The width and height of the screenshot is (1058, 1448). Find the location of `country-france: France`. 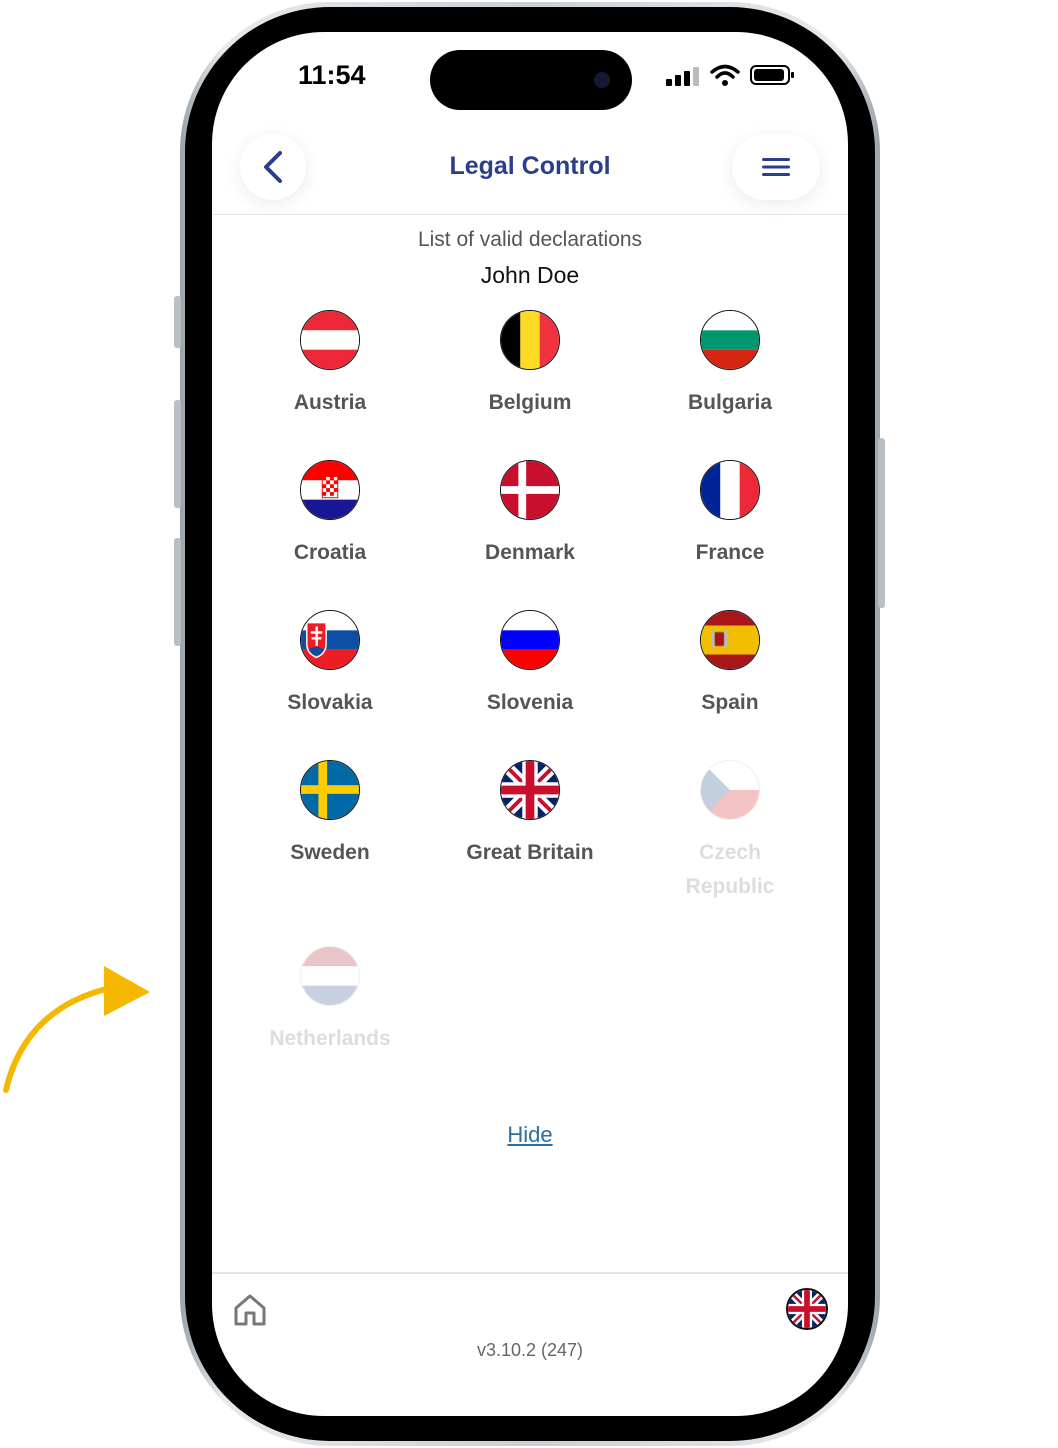

country-france: France is located at coordinates (730, 515).